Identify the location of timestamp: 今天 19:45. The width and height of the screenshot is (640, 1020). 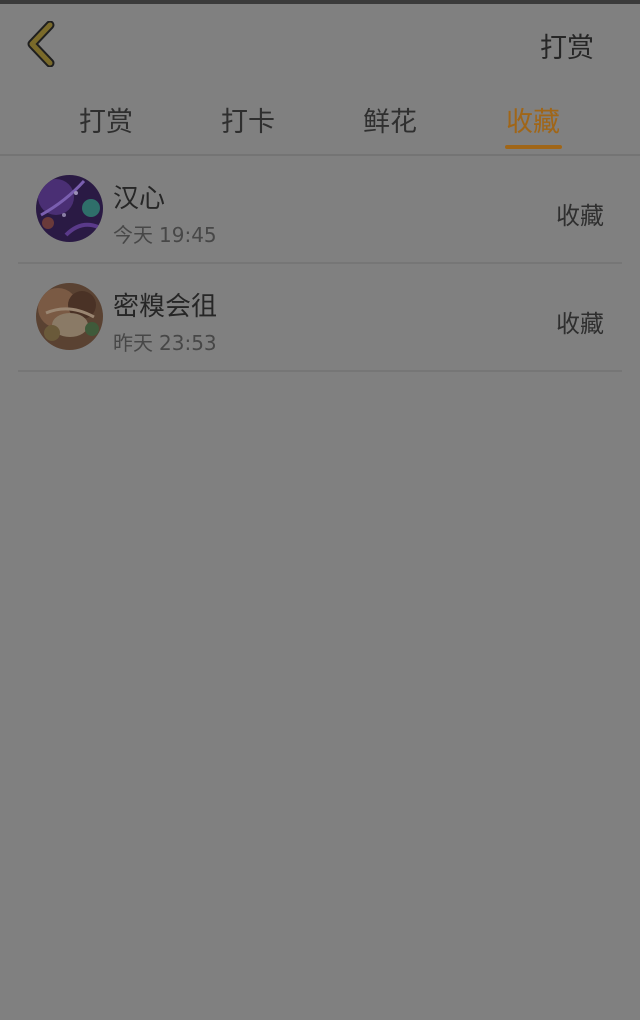
(168, 233).